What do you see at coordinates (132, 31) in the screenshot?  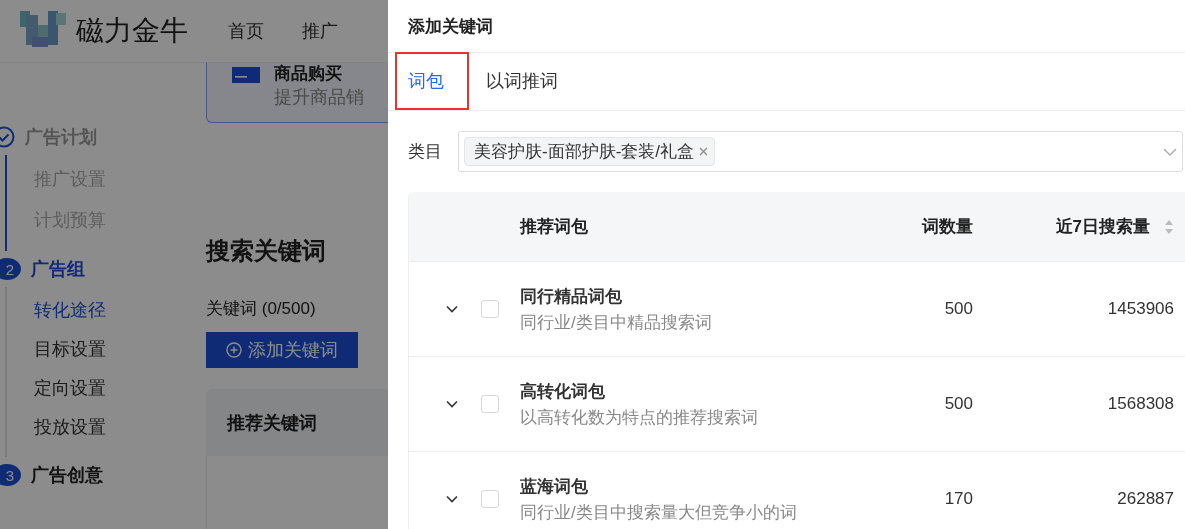 I see `brand-name: 磁力金牛` at bounding box center [132, 31].